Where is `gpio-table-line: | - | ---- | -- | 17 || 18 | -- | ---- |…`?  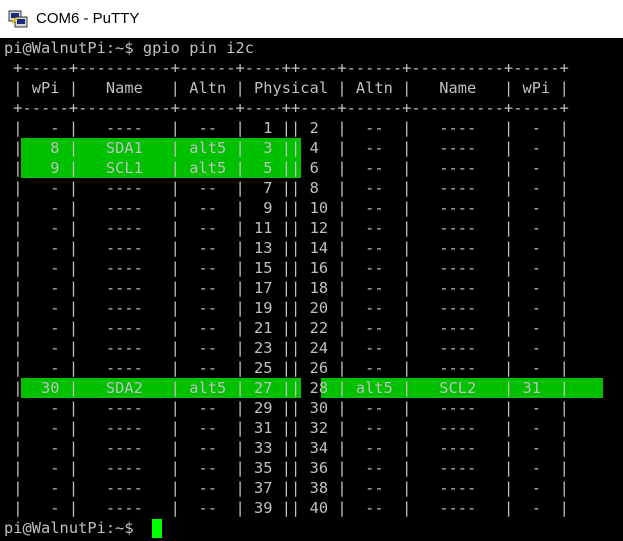 gpio-table-line: | - | ---- | -- | 17 || 18 | -- | ---- |… is located at coordinates (286, 288).